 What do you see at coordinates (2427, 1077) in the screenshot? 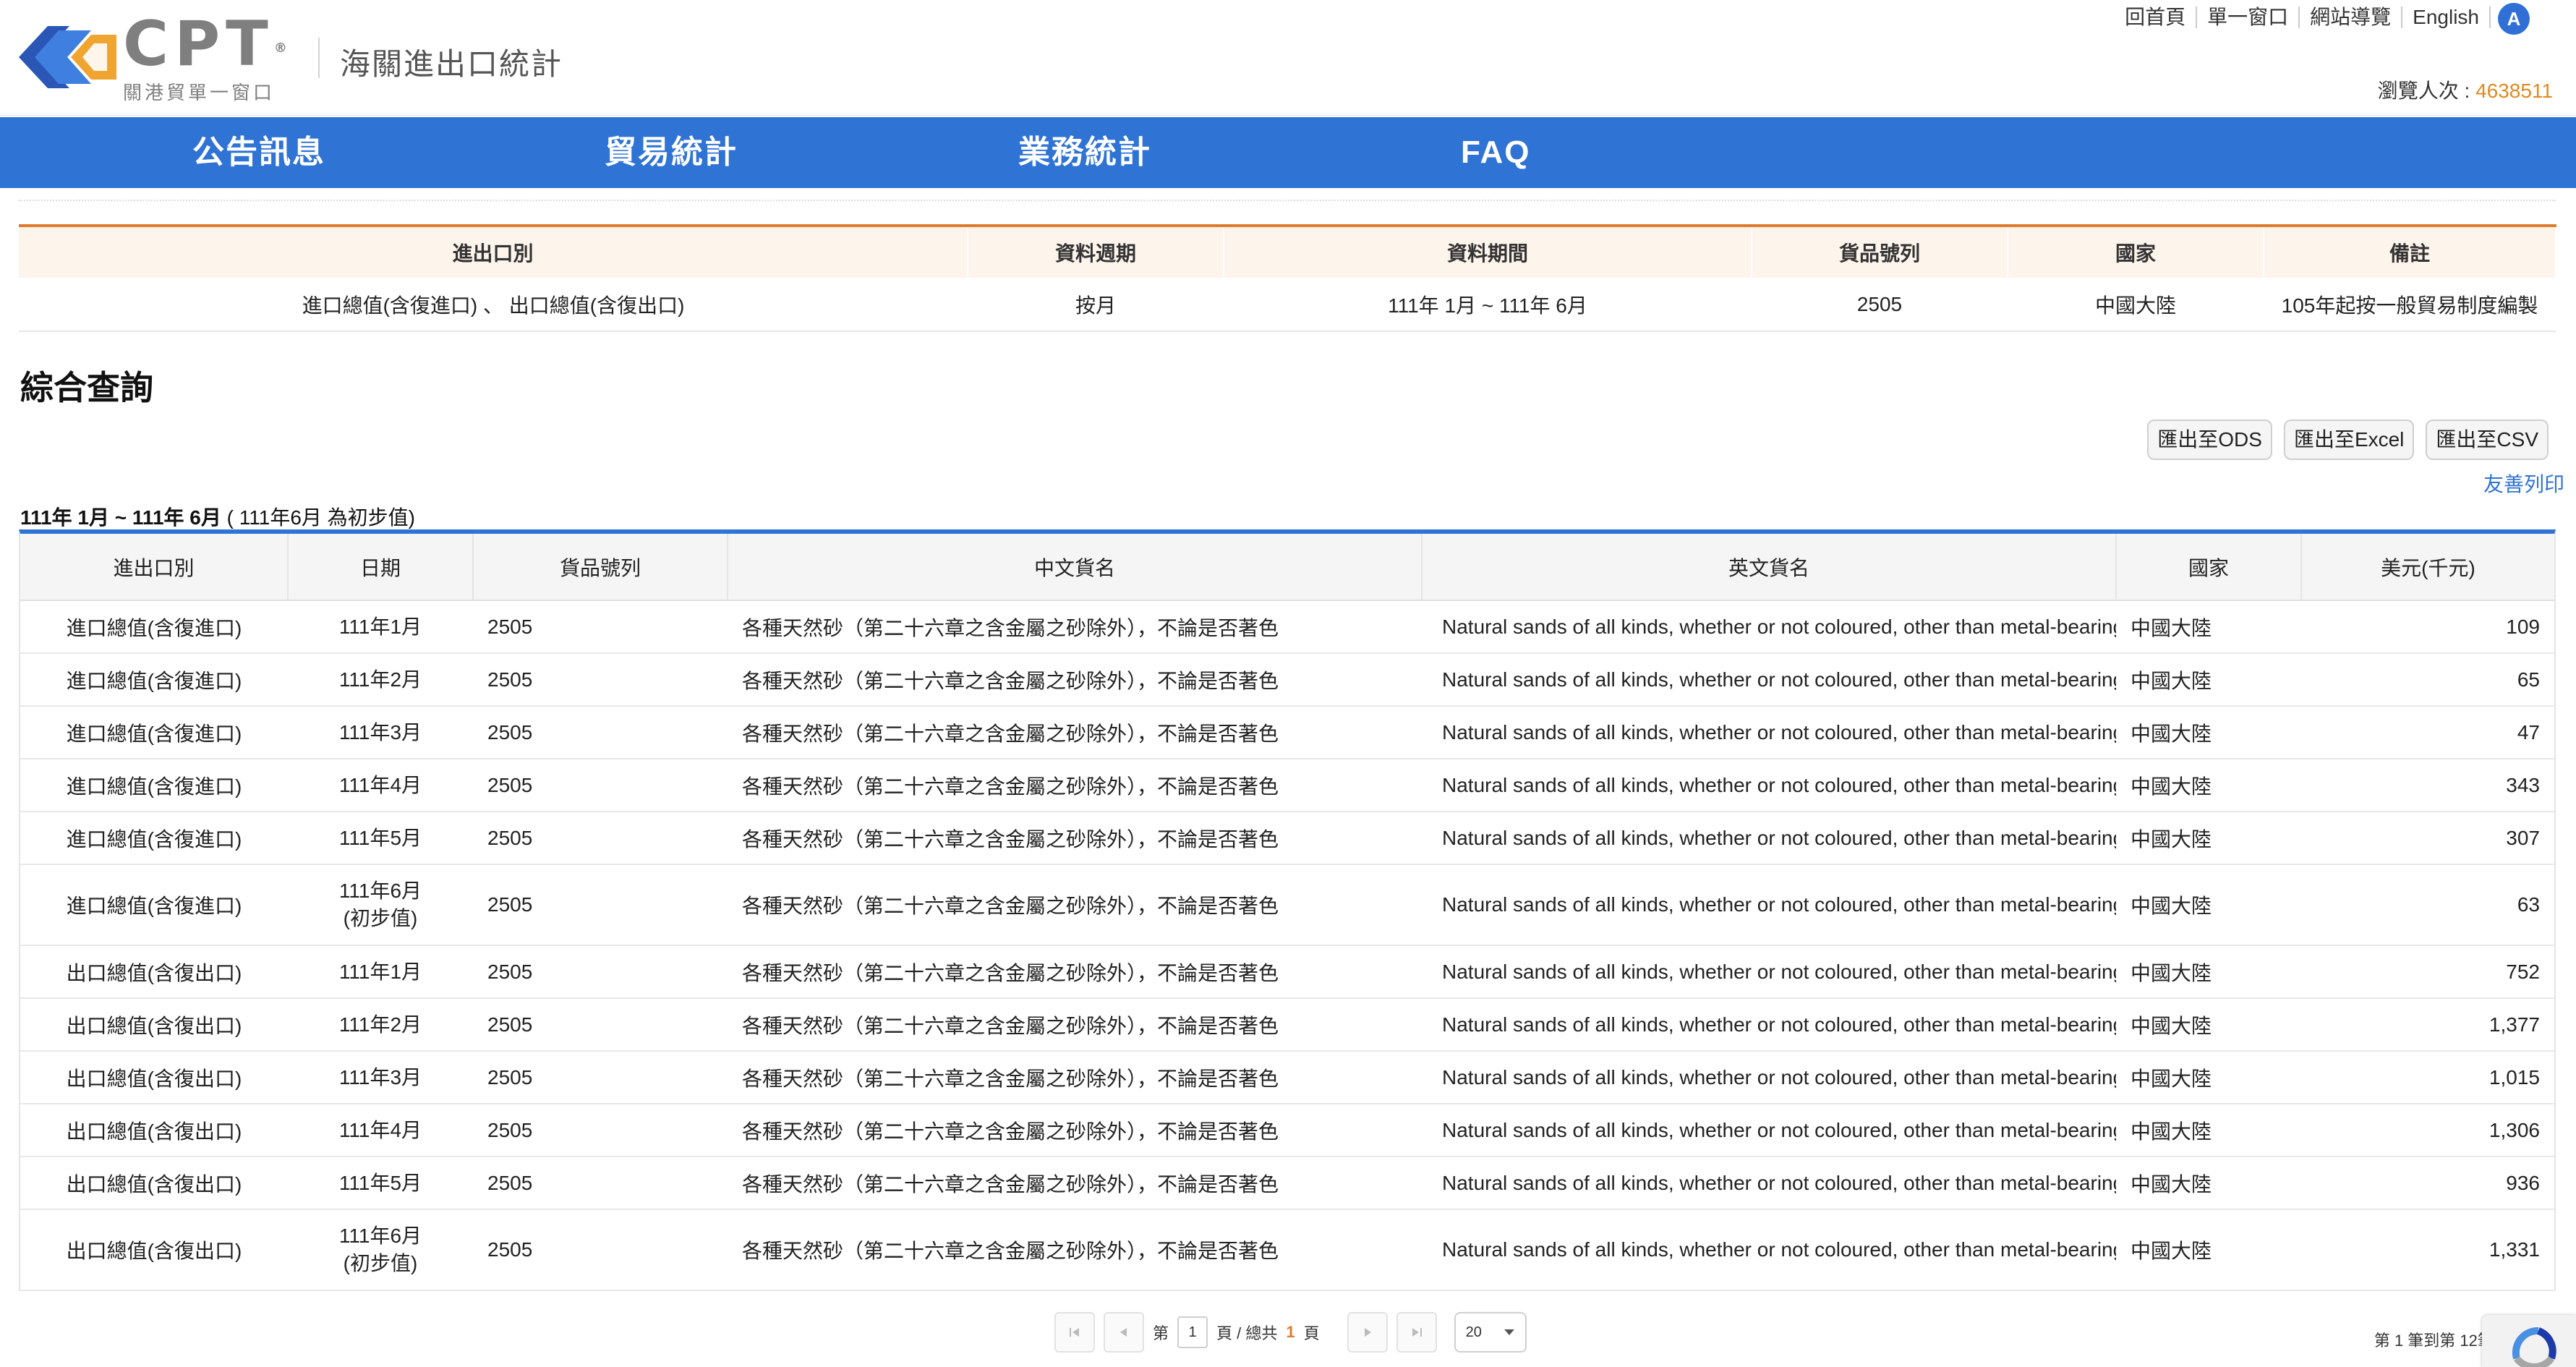
I see `cell-usd-value: 1,015` at bounding box center [2427, 1077].